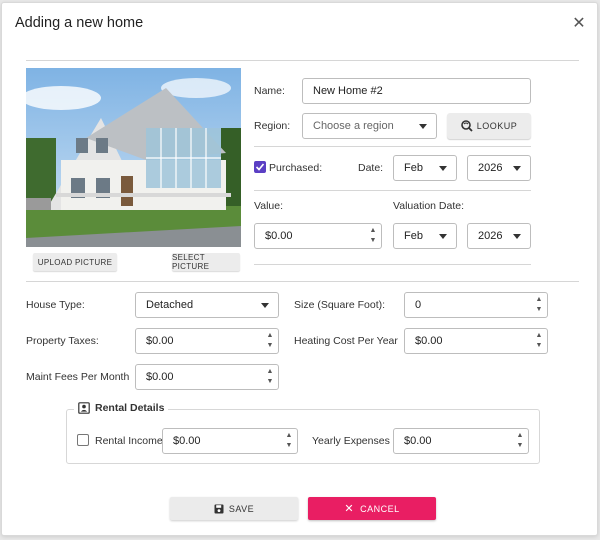 This screenshot has width=600, height=540. I want to click on house-type-select: Detached, so click(207, 305).